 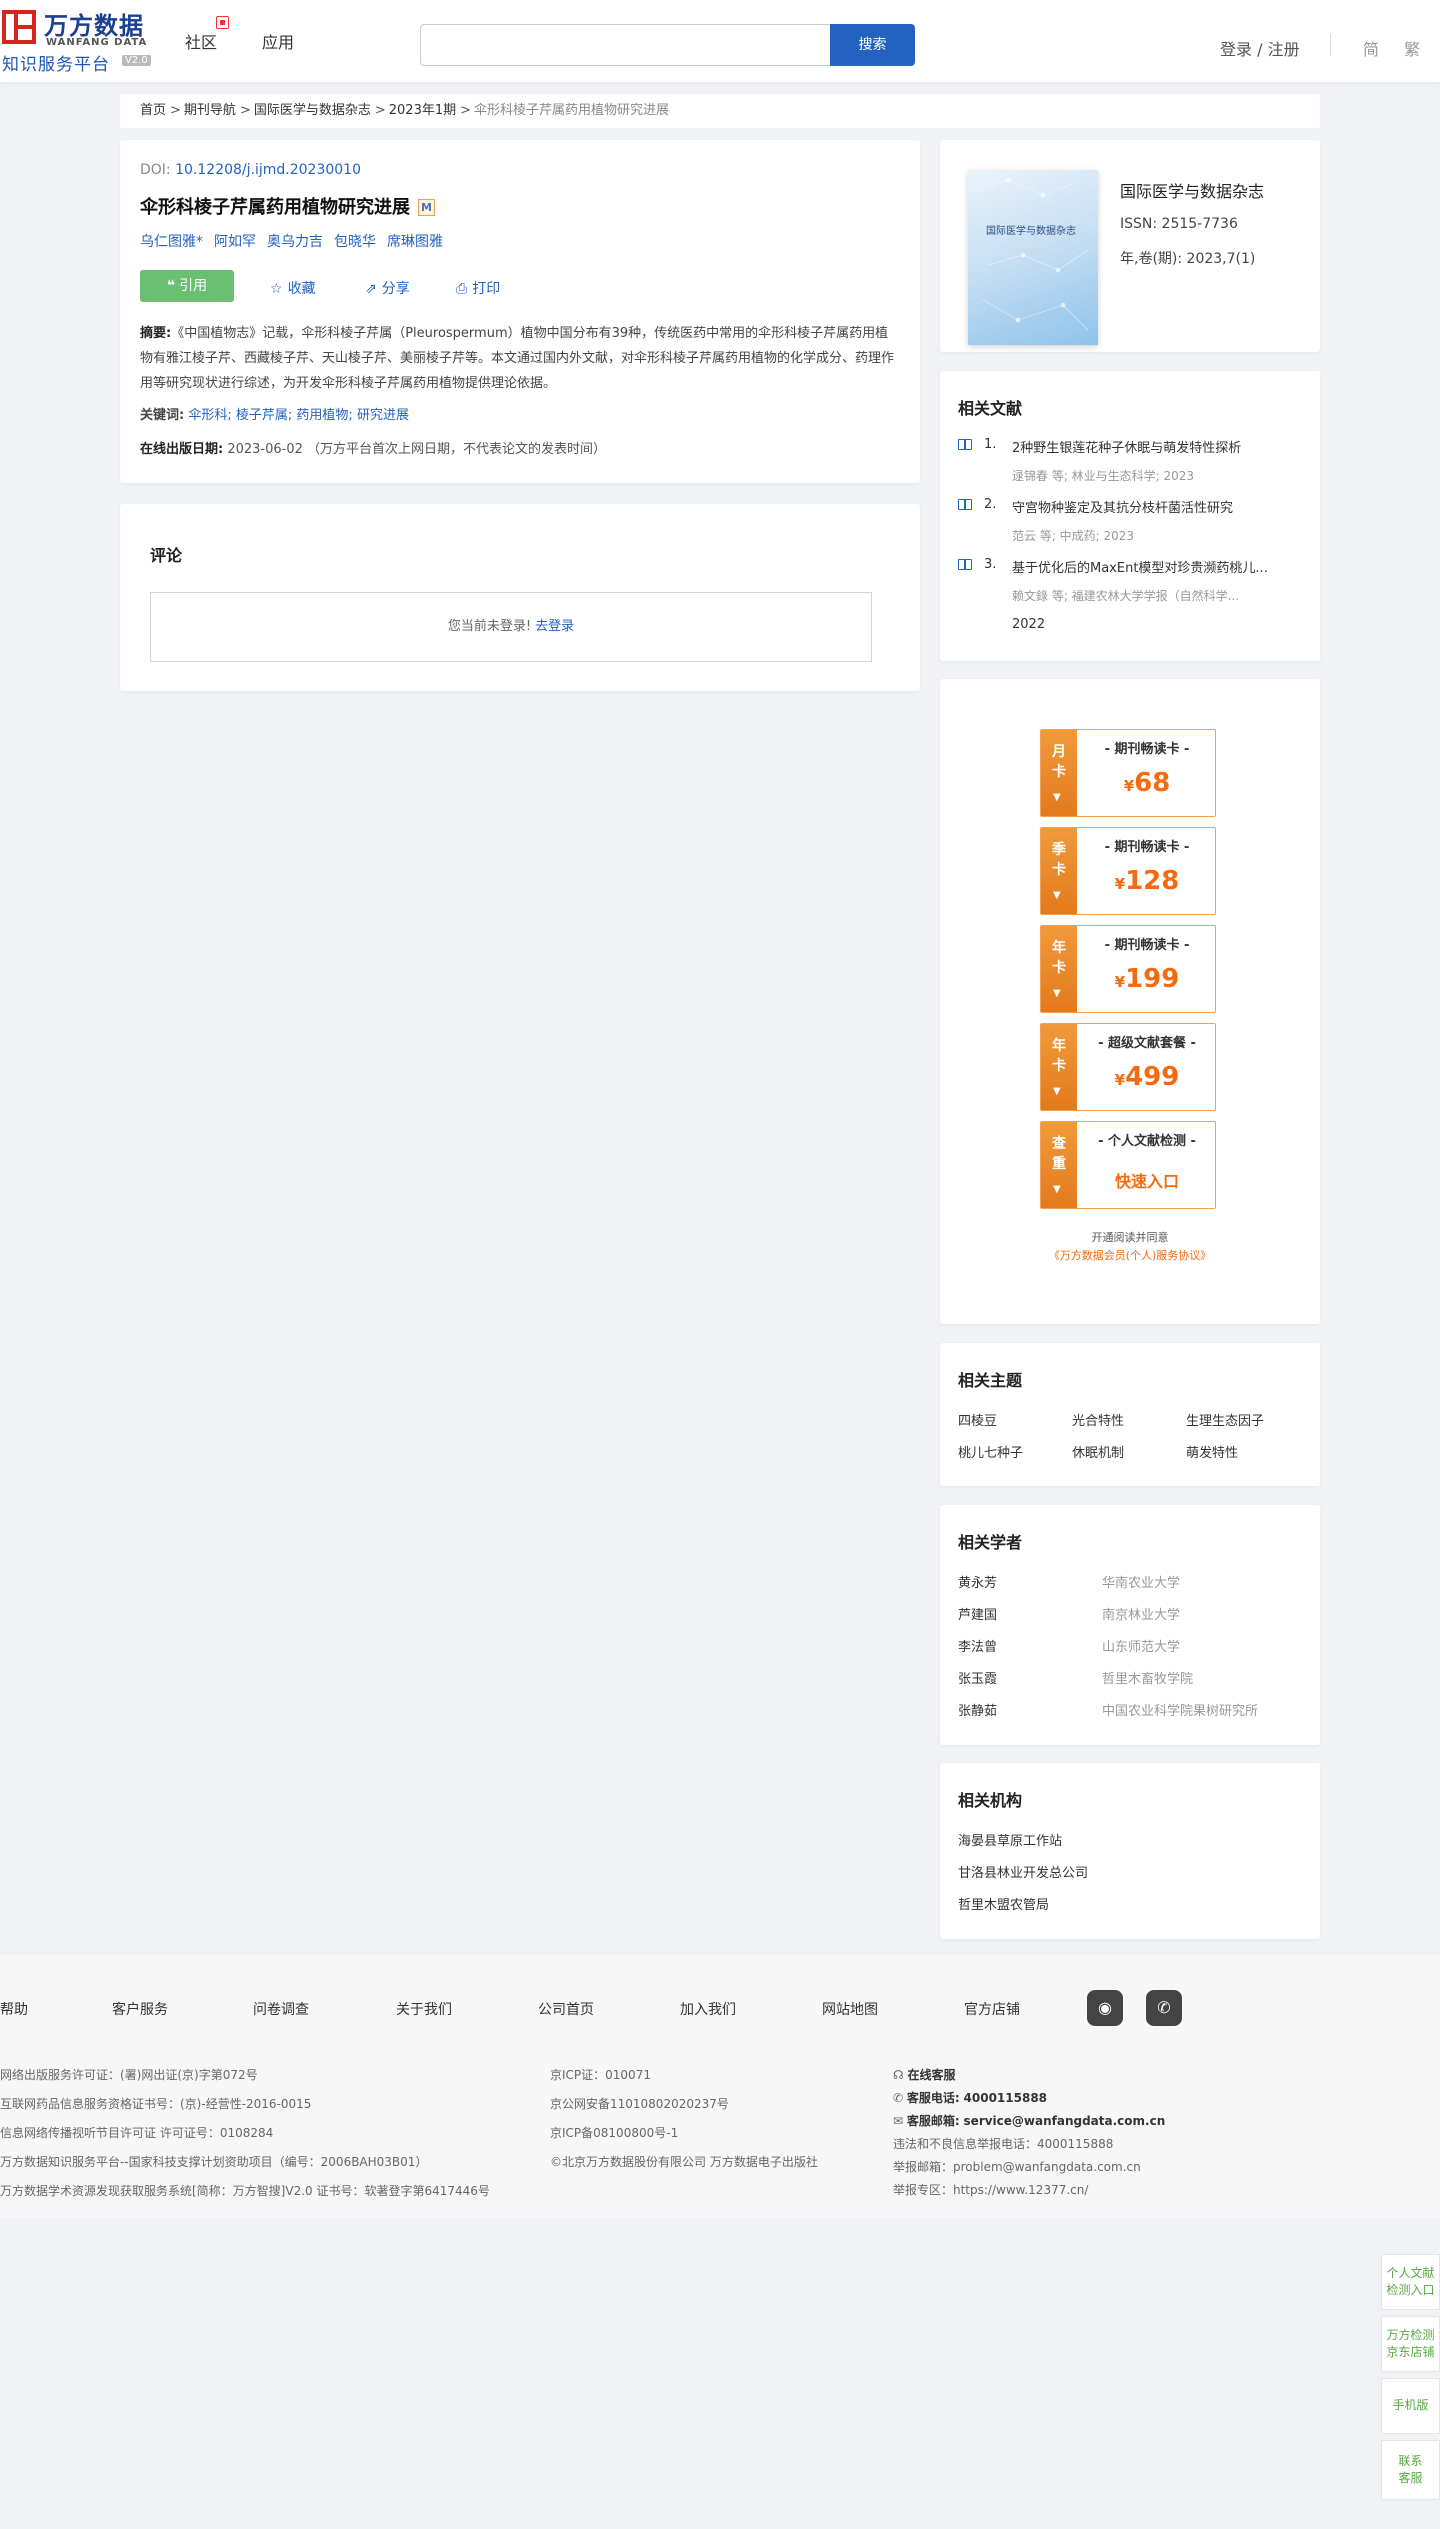 What do you see at coordinates (1059, 1067) in the screenshot?
I see `promo-side: 年卡 ▼` at bounding box center [1059, 1067].